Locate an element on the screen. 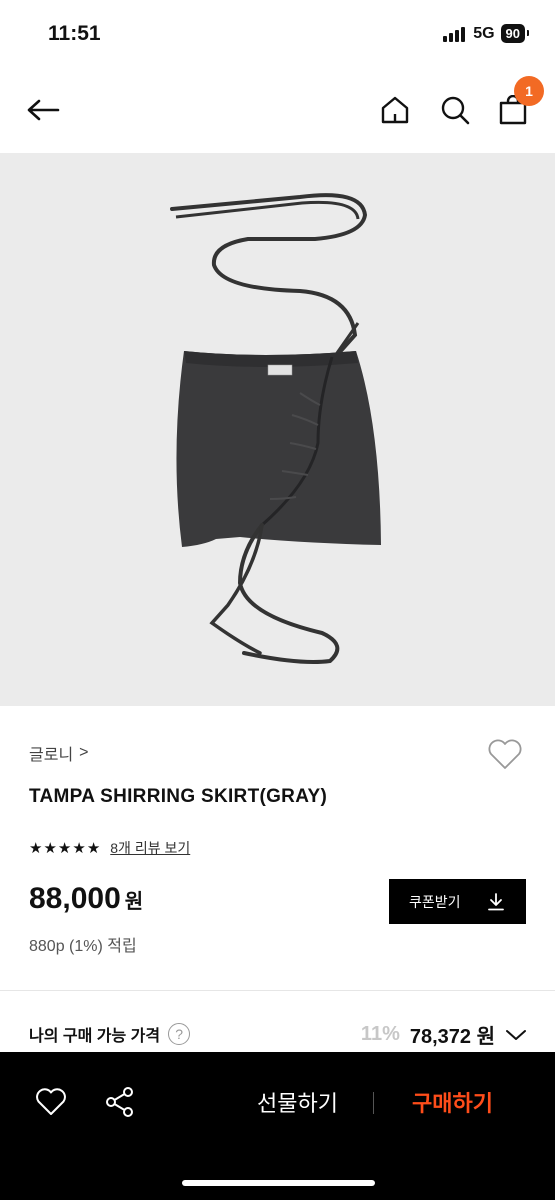 The width and height of the screenshot is (555, 1200). buy-button: 구매하기 is located at coordinates (452, 1102).